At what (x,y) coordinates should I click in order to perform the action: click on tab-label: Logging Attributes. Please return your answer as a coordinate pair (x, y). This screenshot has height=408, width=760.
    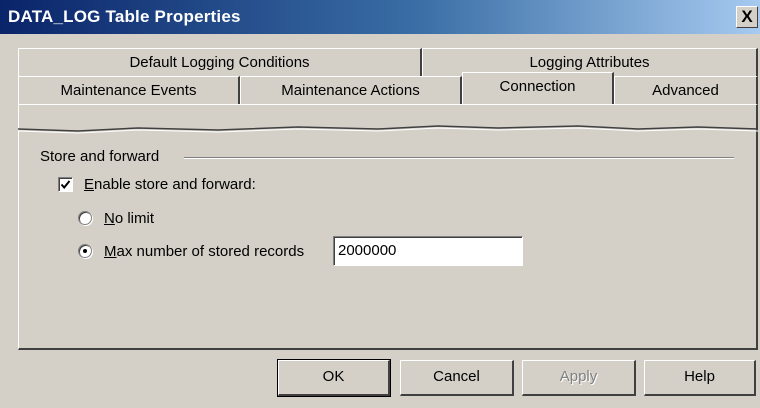
    Looking at the image, I should click on (589, 62).